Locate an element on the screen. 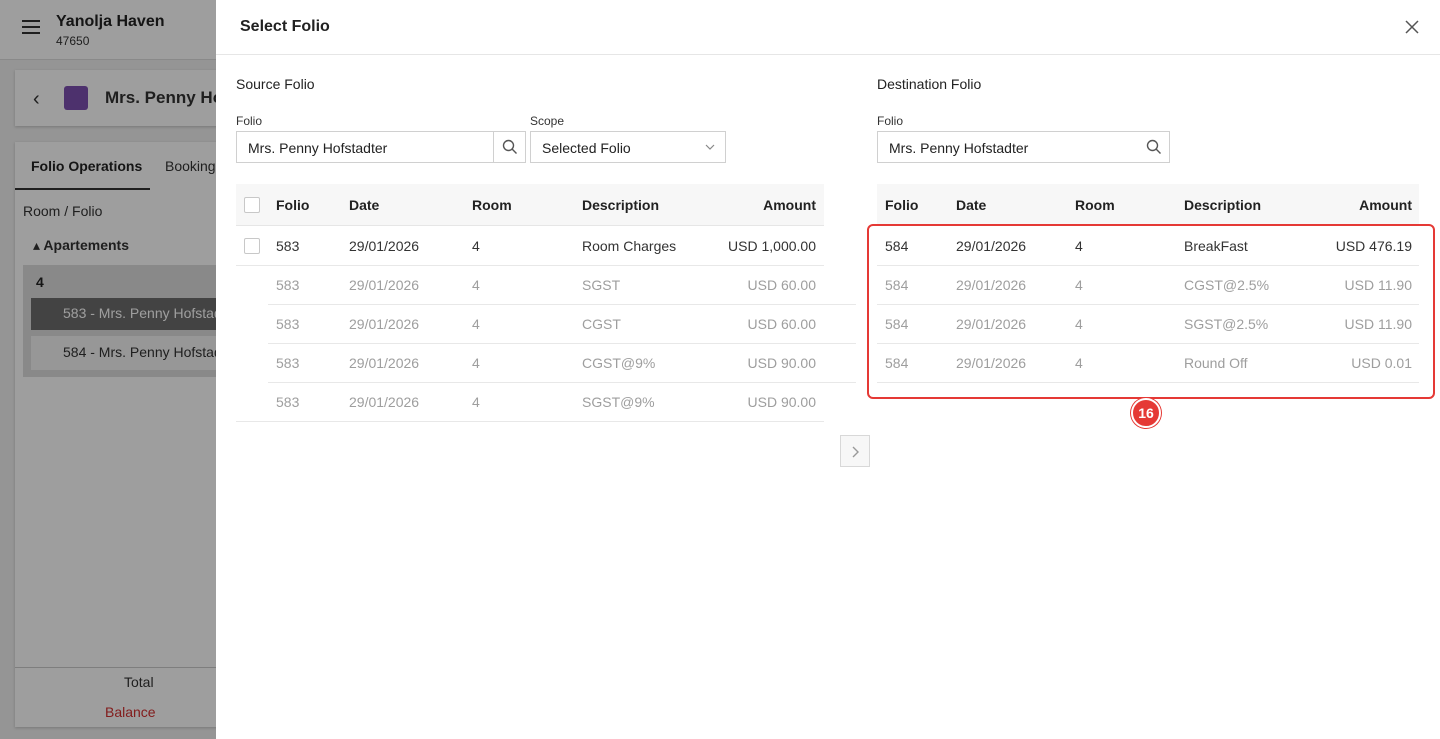  chevron-right-icon is located at coordinates (855, 452).